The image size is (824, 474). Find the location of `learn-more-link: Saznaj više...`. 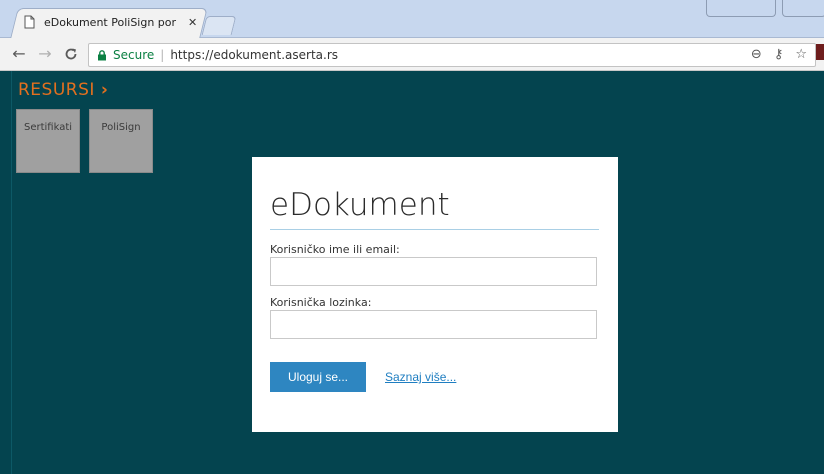

learn-more-link: Saznaj više... is located at coordinates (420, 377).